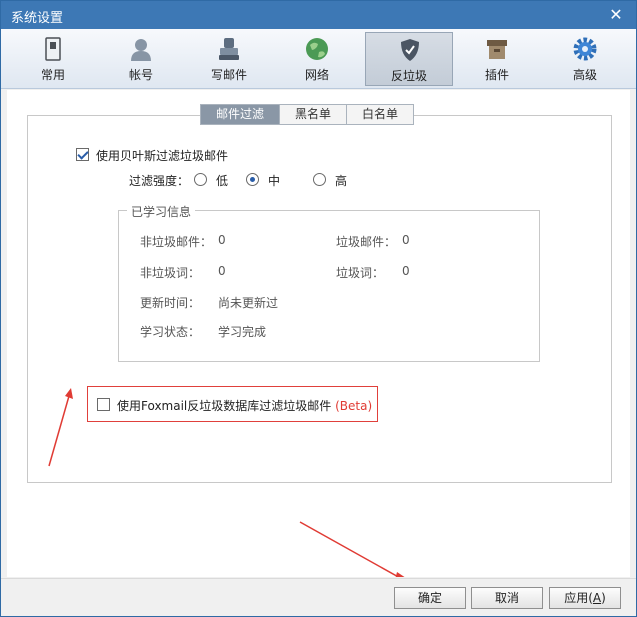 This screenshot has height=617, width=637. Describe the element at coordinates (360, 273) in the screenshot. I see `spam-word-label: 垃圾词：` at that location.